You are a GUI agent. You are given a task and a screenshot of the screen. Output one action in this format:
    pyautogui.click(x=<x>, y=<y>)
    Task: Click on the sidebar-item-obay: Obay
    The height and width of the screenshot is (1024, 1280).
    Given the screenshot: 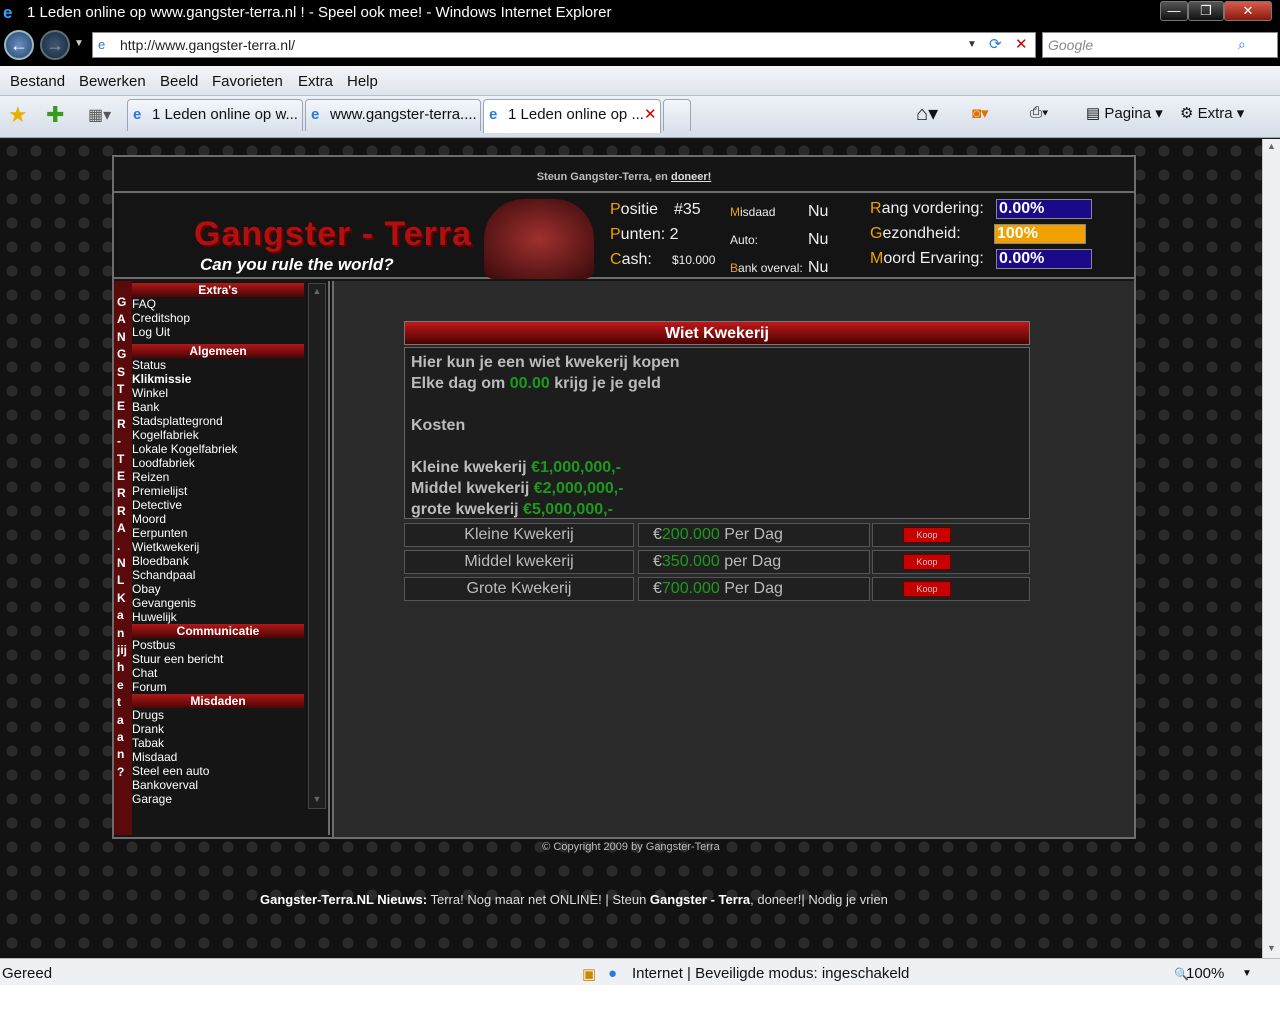 What is the action you would take?
    pyautogui.click(x=146, y=589)
    